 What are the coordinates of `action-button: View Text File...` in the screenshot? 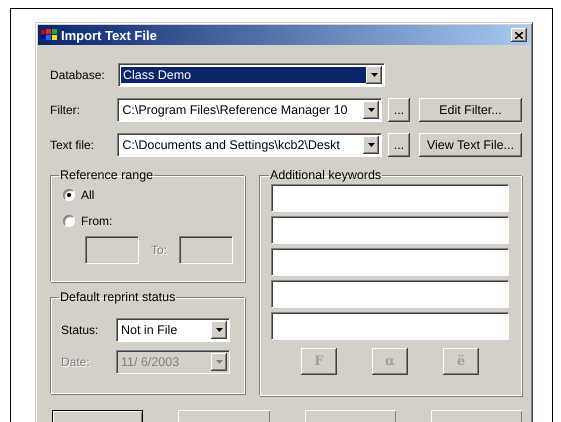 It's located at (470, 145).